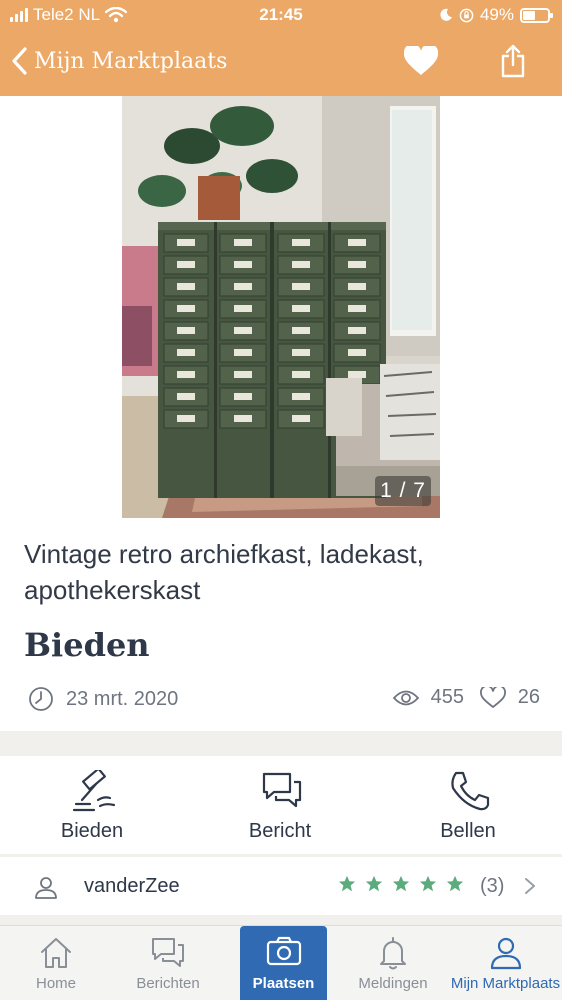 The width and height of the screenshot is (562, 1000). Describe the element at coordinates (536, 15) in the screenshot. I see `battery-icon` at that location.